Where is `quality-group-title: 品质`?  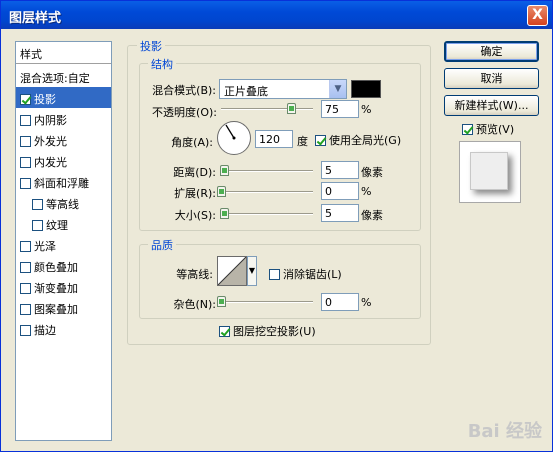 quality-group-title: 品质 is located at coordinates (162, 245).